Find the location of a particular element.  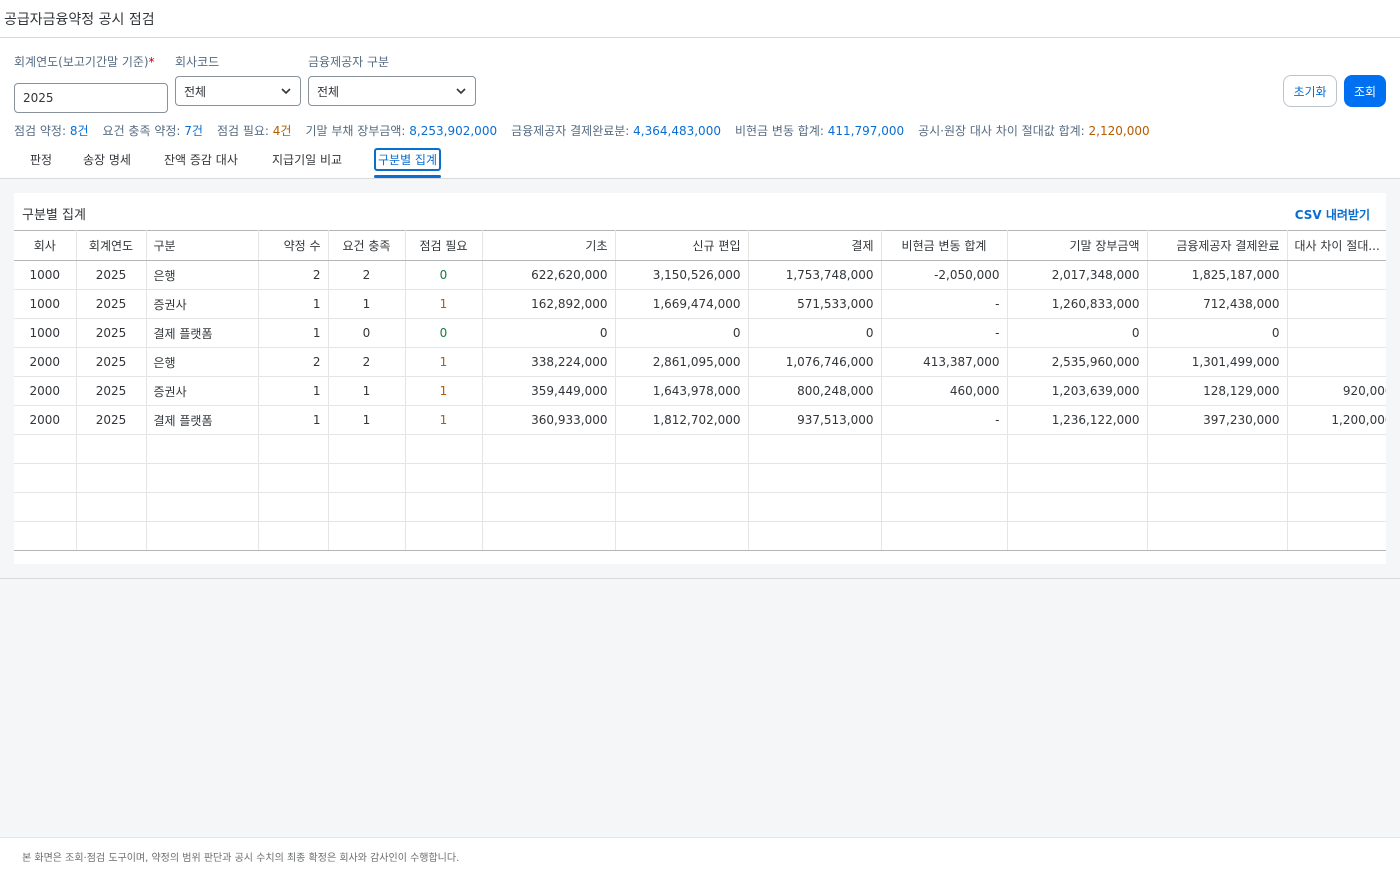

summary-label: 점검 필요: is located at coordinates (244, 131).